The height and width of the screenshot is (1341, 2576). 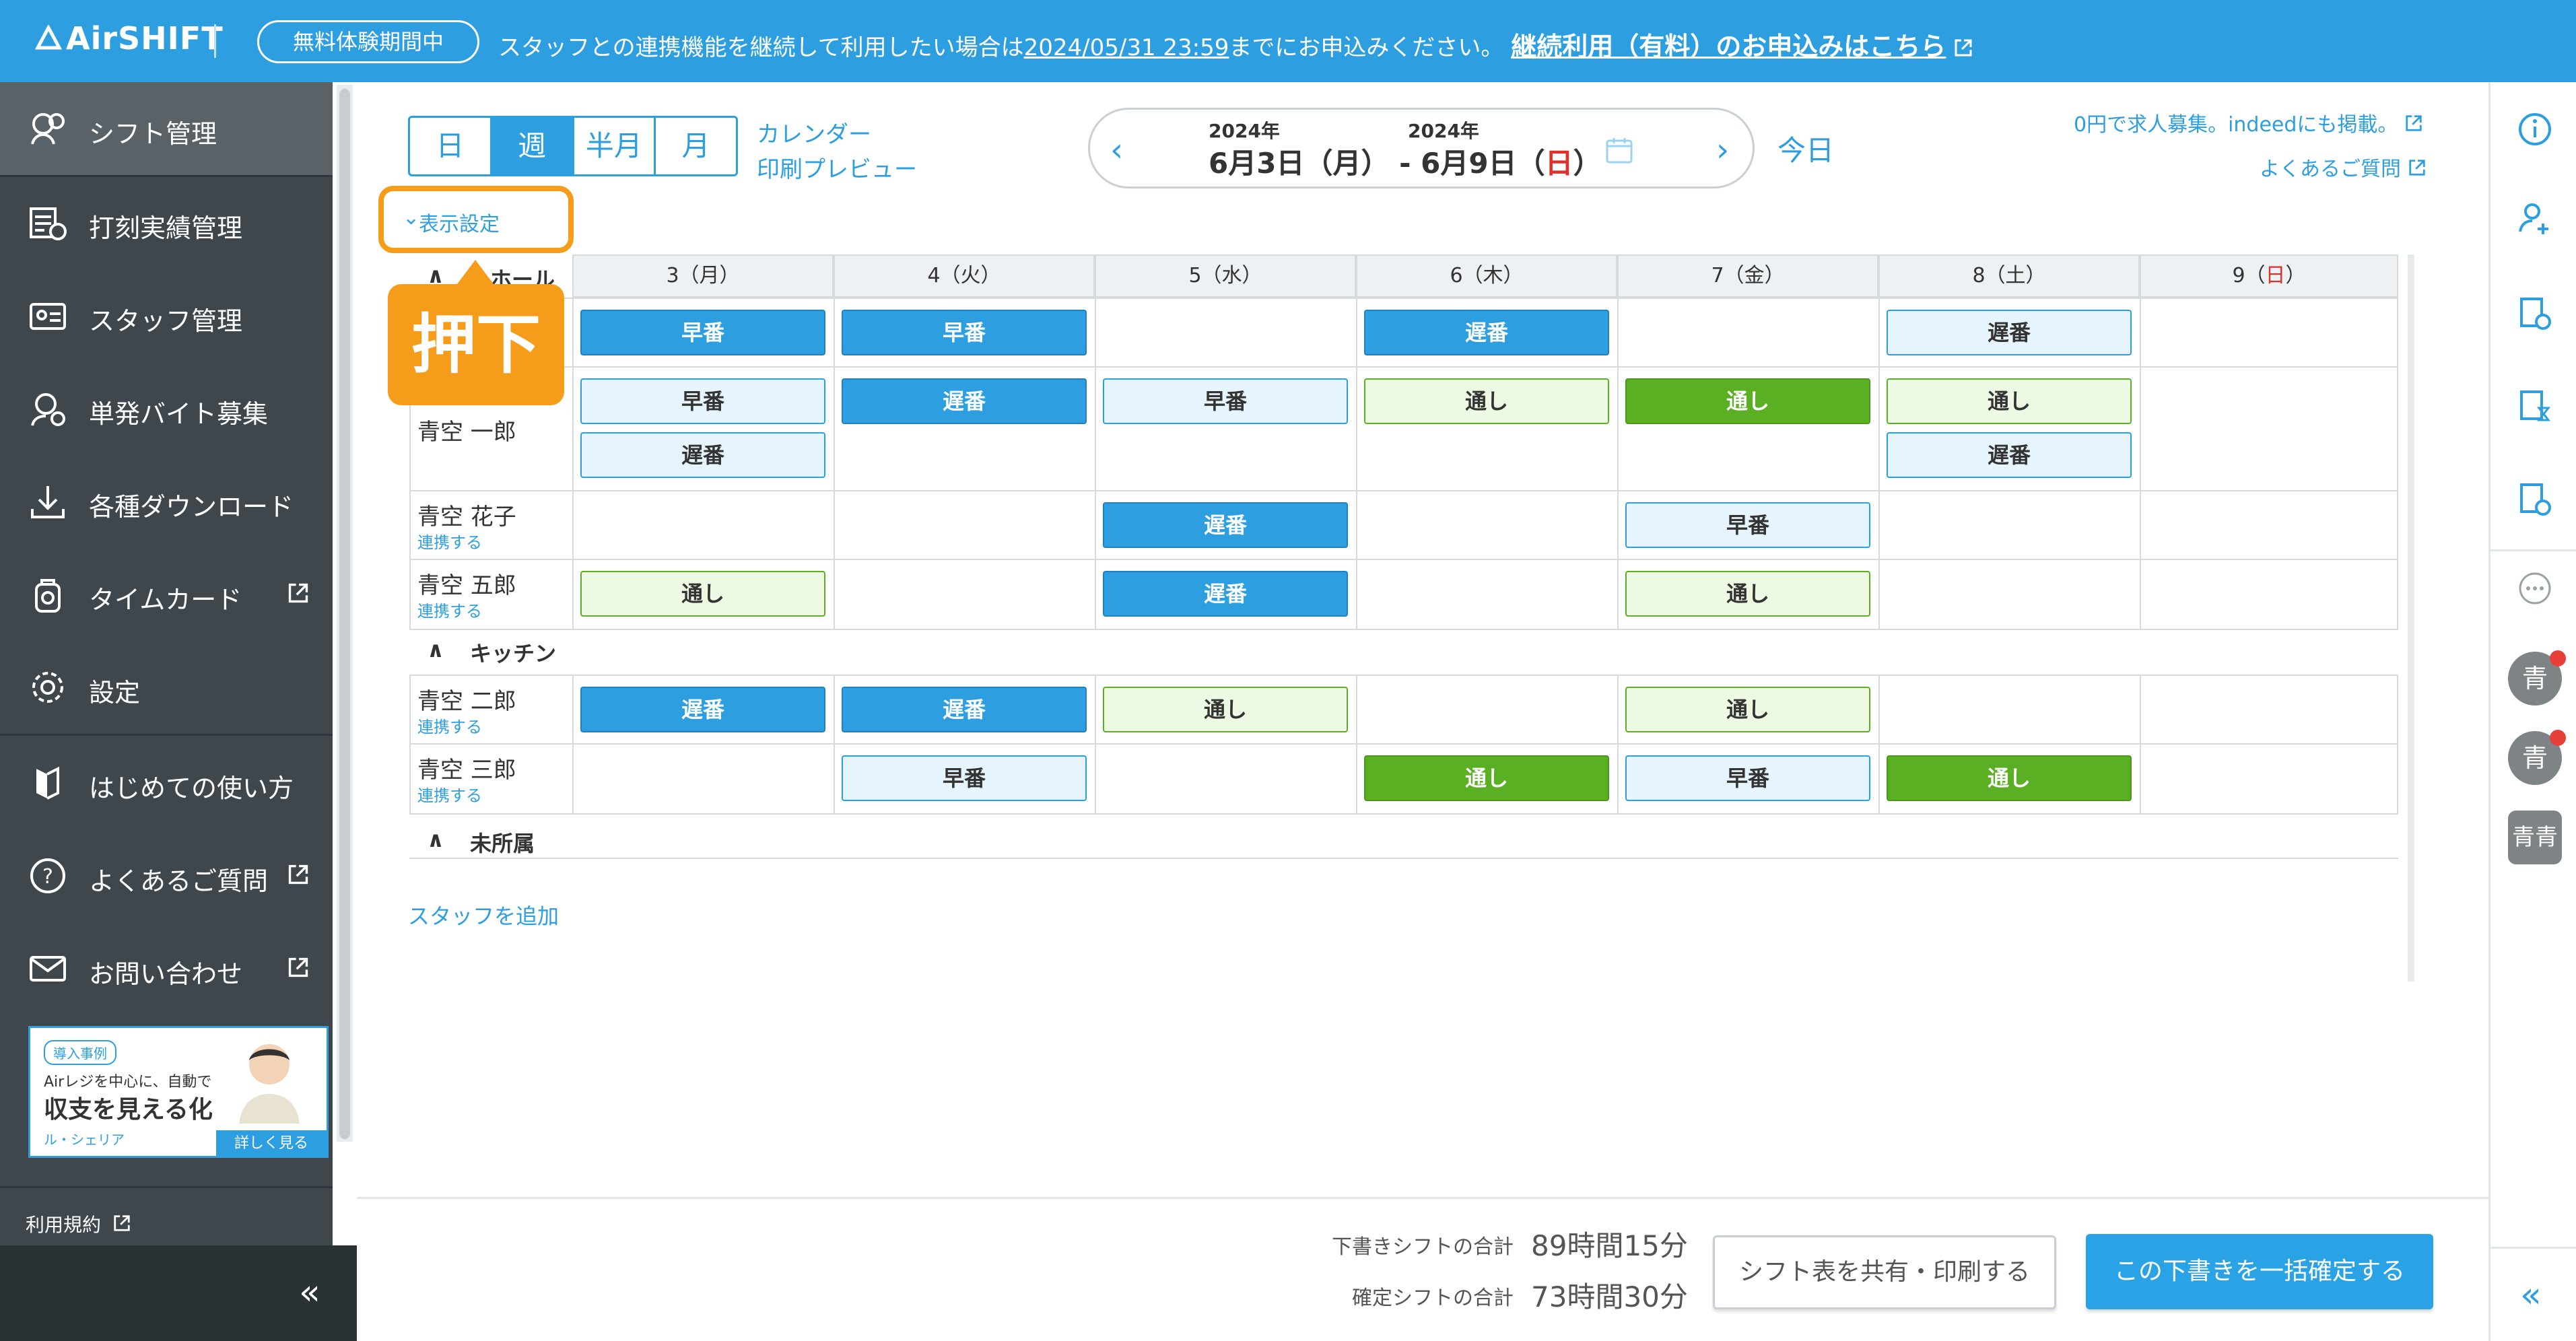 I want to click on faq-link: よくあるご質問, so click(x=2343, y=167).